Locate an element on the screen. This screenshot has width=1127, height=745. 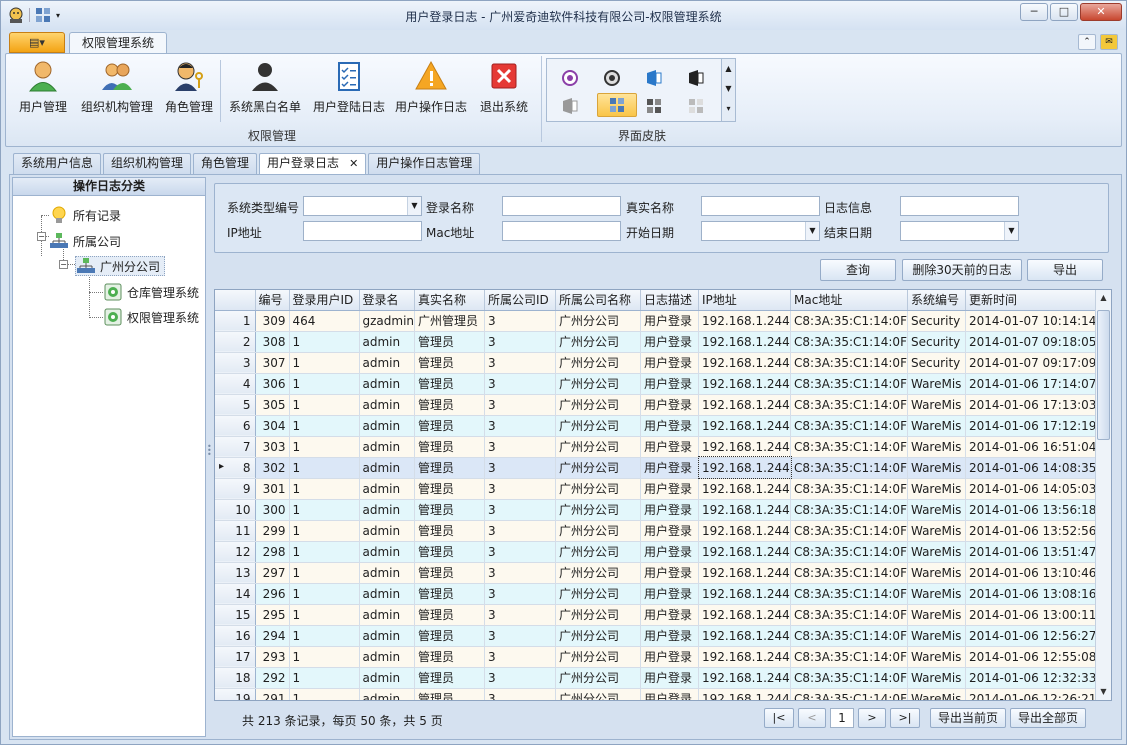
ribbon-minimize-icon: ⌃ is located at coordinates (1087, 42).